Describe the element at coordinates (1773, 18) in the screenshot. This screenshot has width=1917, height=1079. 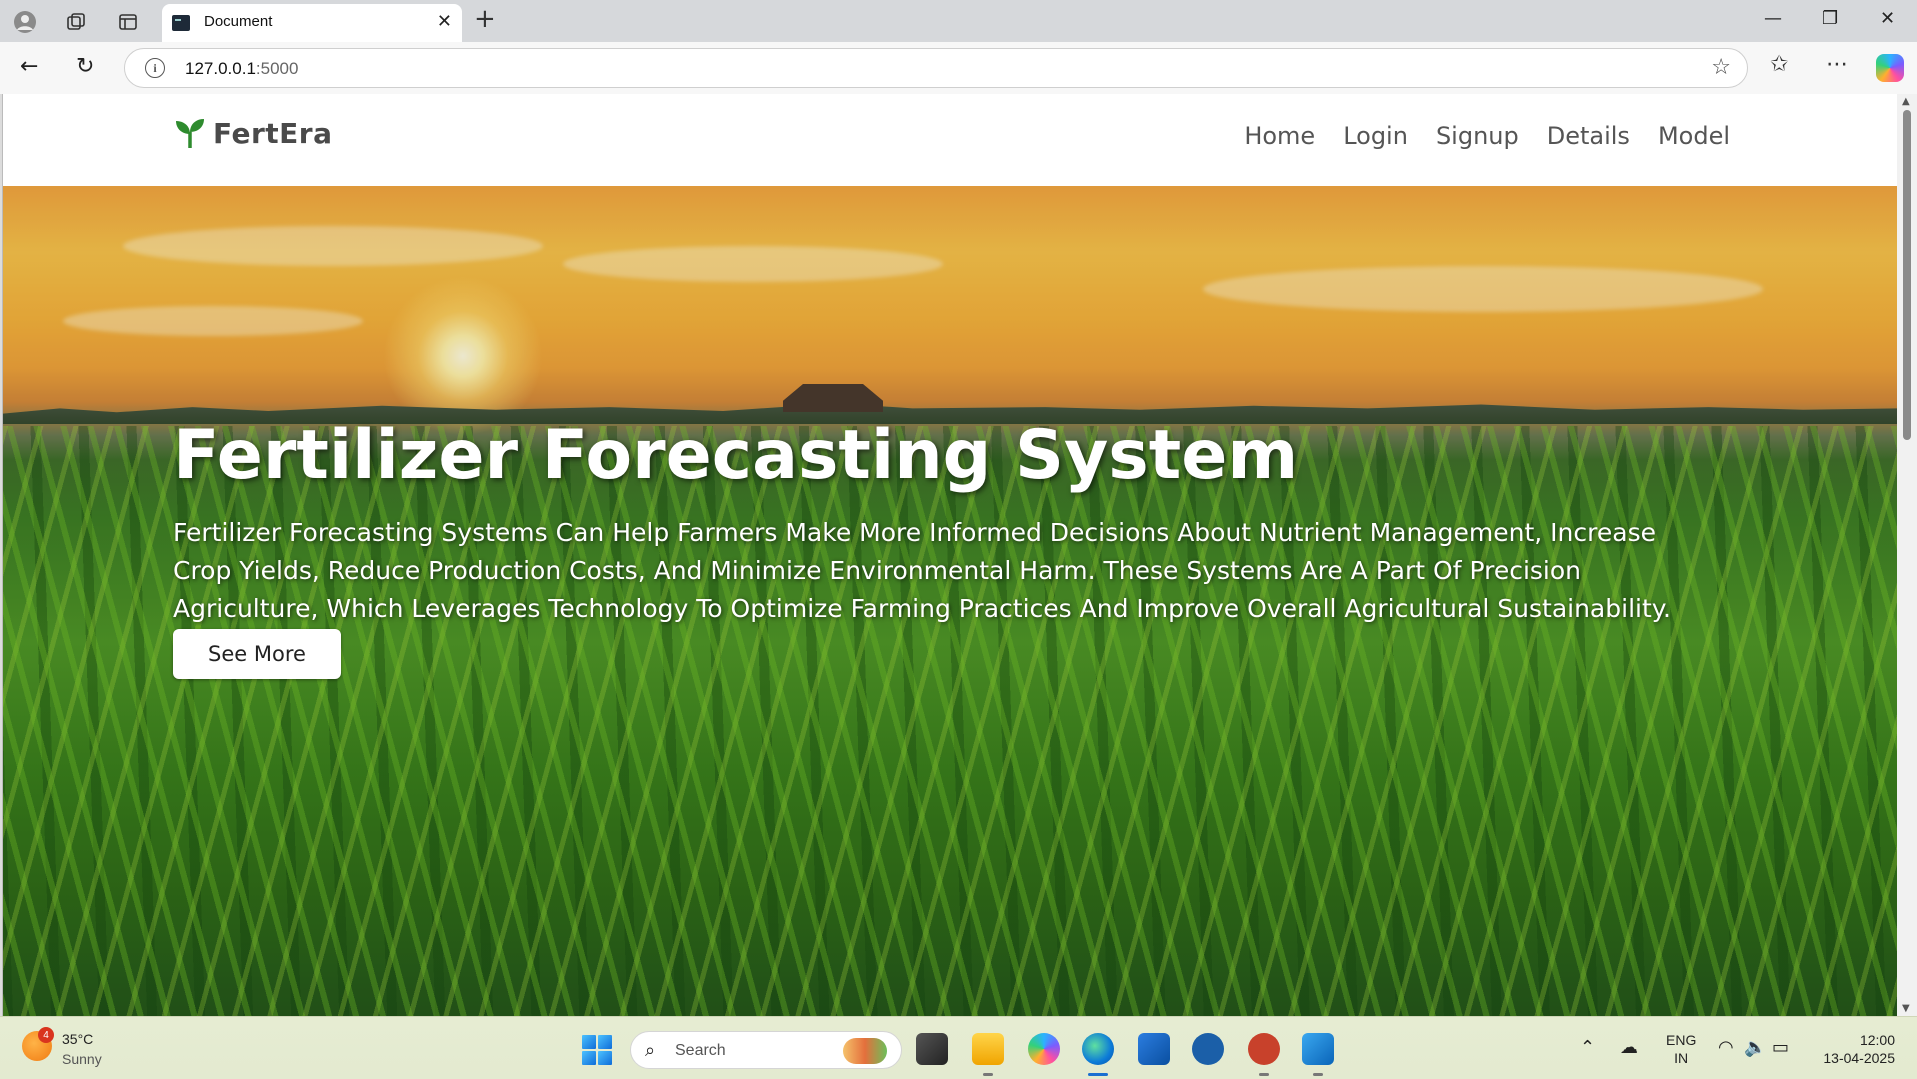
I see `minimize-icon: —` at that location.